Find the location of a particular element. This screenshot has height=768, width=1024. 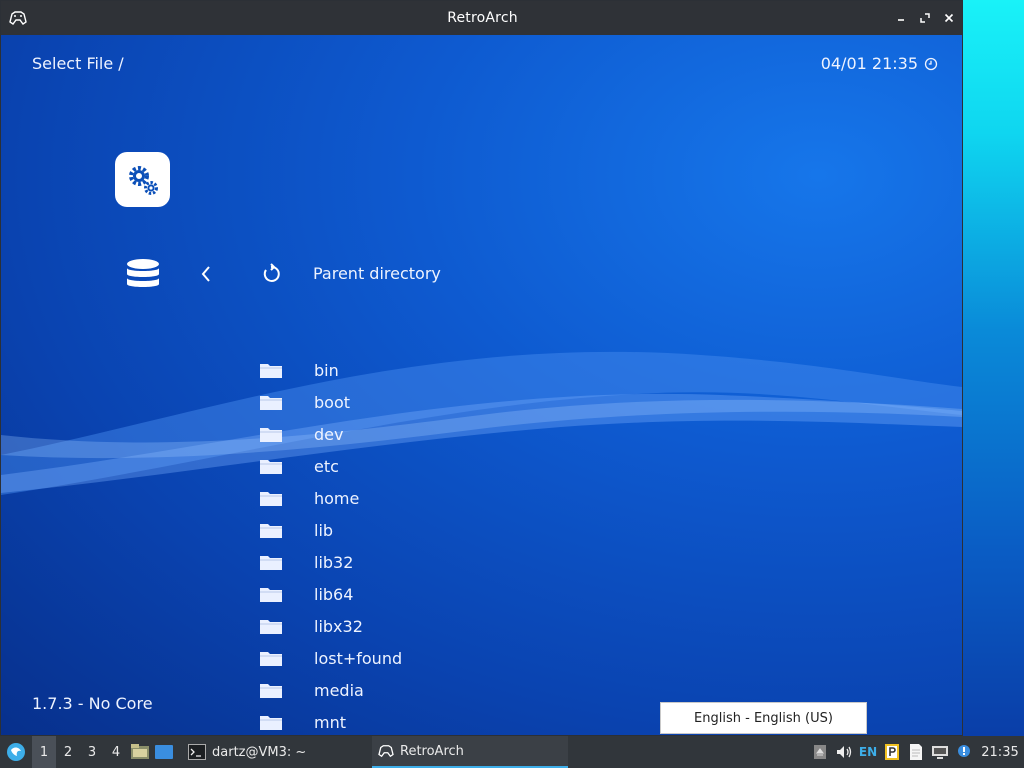

close-icon is located at coordinates (949, 18).